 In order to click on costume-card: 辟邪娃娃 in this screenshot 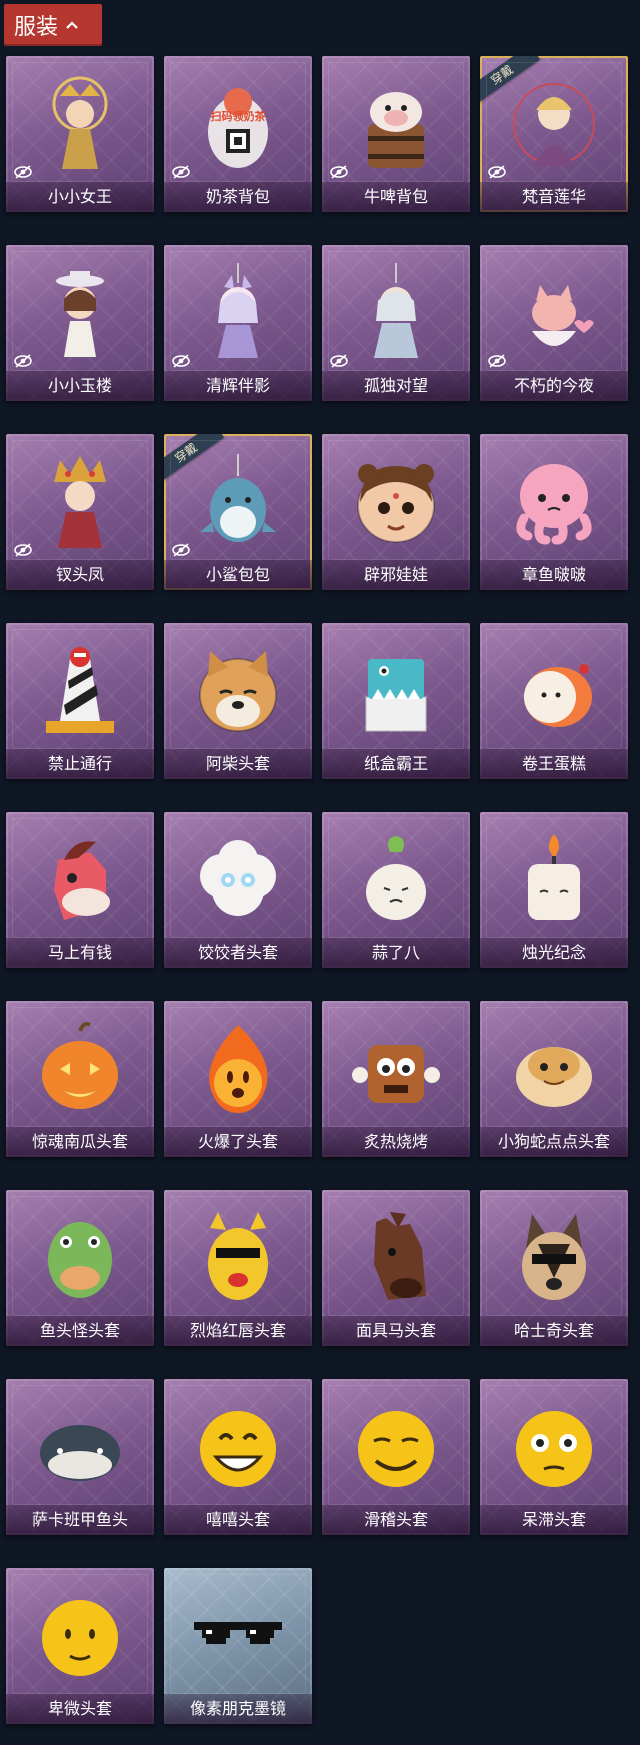, I will do `click(396, 512)`.